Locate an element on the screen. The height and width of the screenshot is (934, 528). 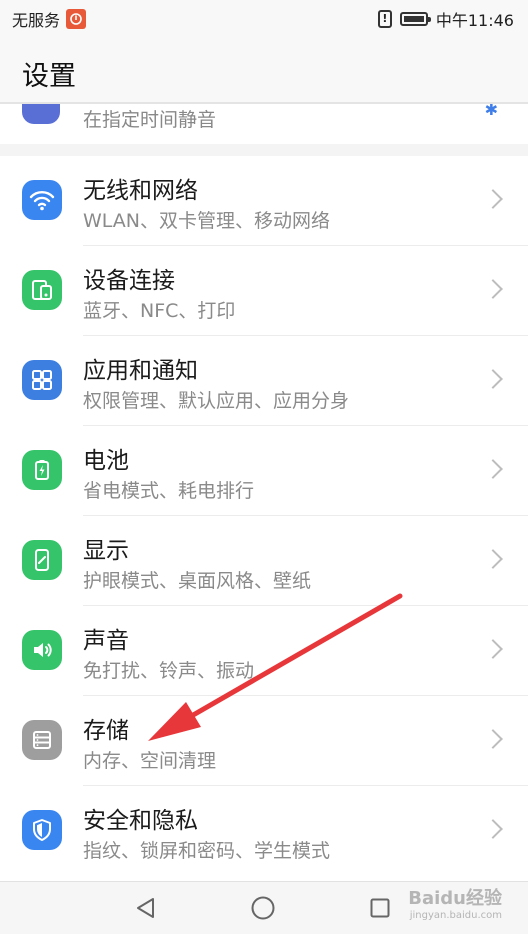
home-circle-icon is located at coordinates (263, 908).